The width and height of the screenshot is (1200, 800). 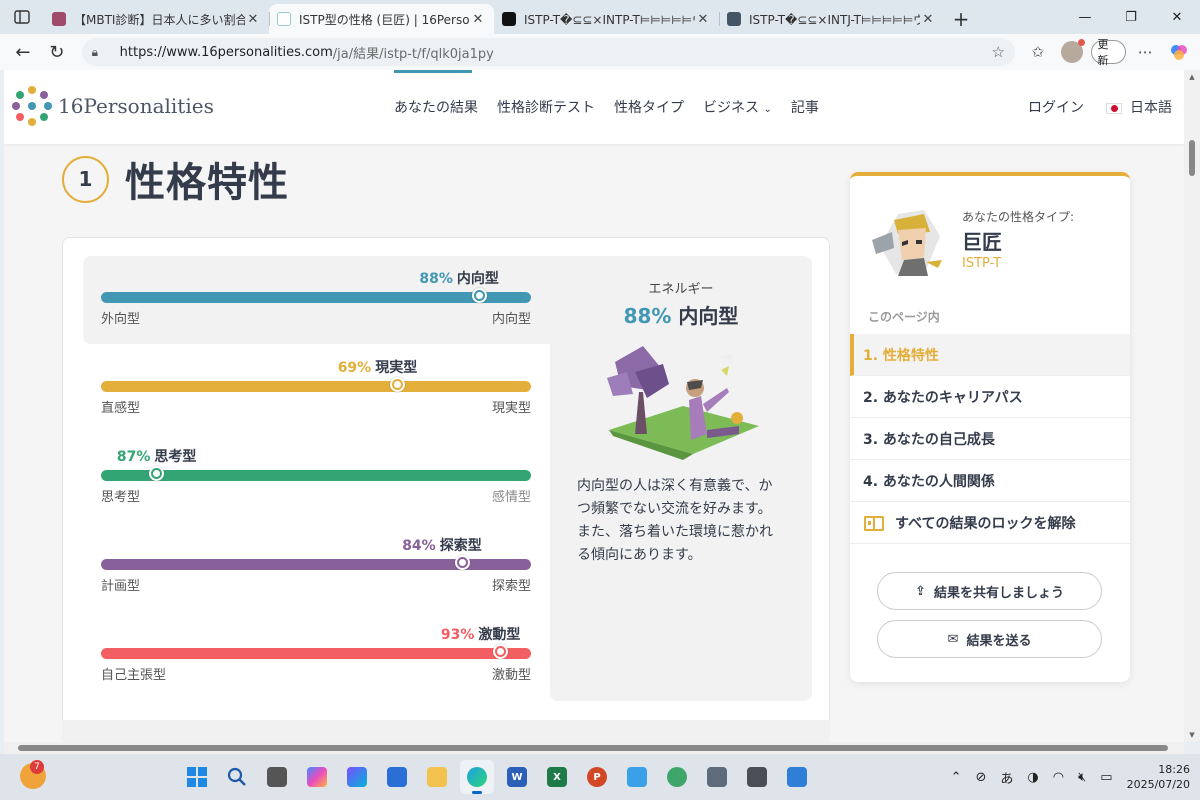 I want to click on nav-personality-test: 性格診断テスト, so click(x=546, y=107).